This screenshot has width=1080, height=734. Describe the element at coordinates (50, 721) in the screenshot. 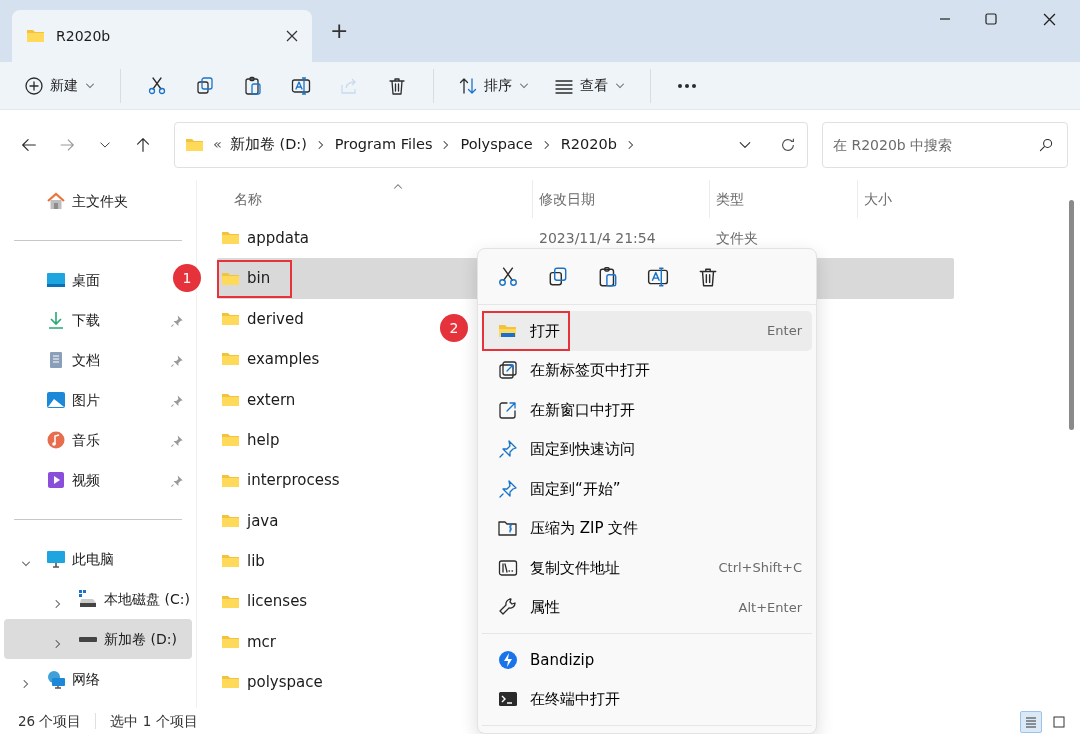

I see `item-count: 26 个项目` at that location.